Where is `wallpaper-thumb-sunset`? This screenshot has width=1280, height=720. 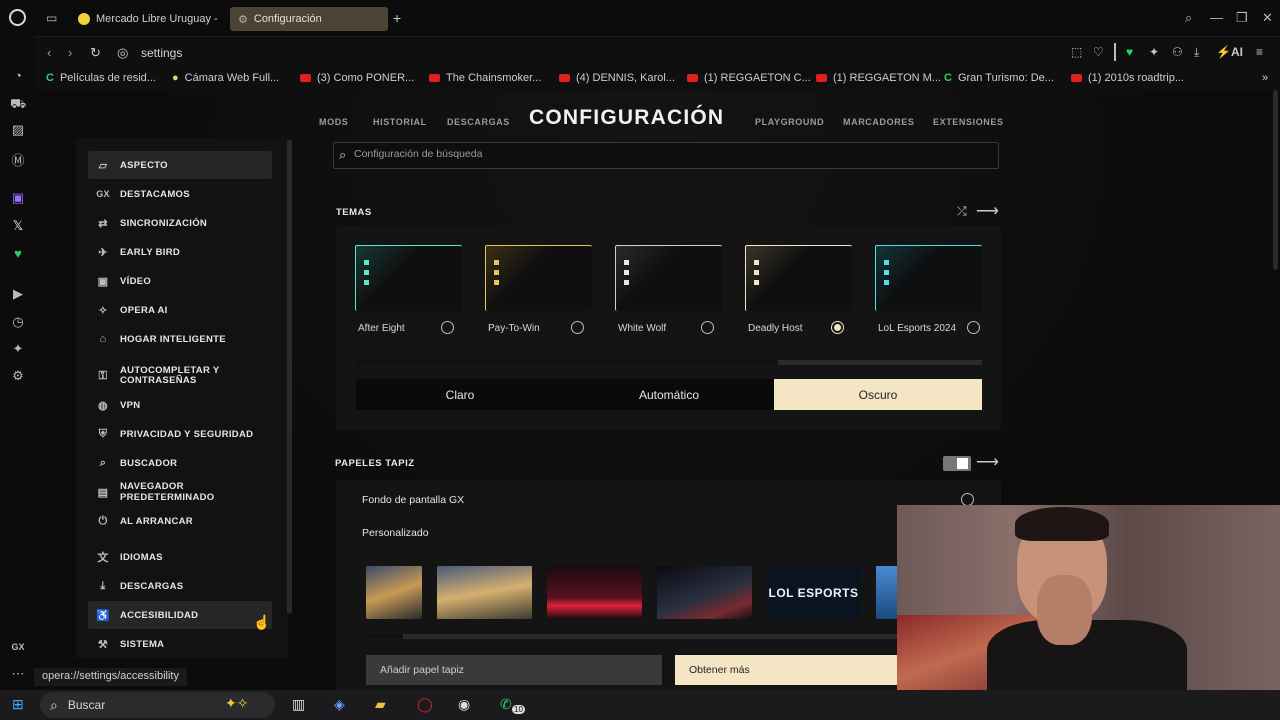
wallpaper-thumb-sunset is located at coordinates (394, 592).